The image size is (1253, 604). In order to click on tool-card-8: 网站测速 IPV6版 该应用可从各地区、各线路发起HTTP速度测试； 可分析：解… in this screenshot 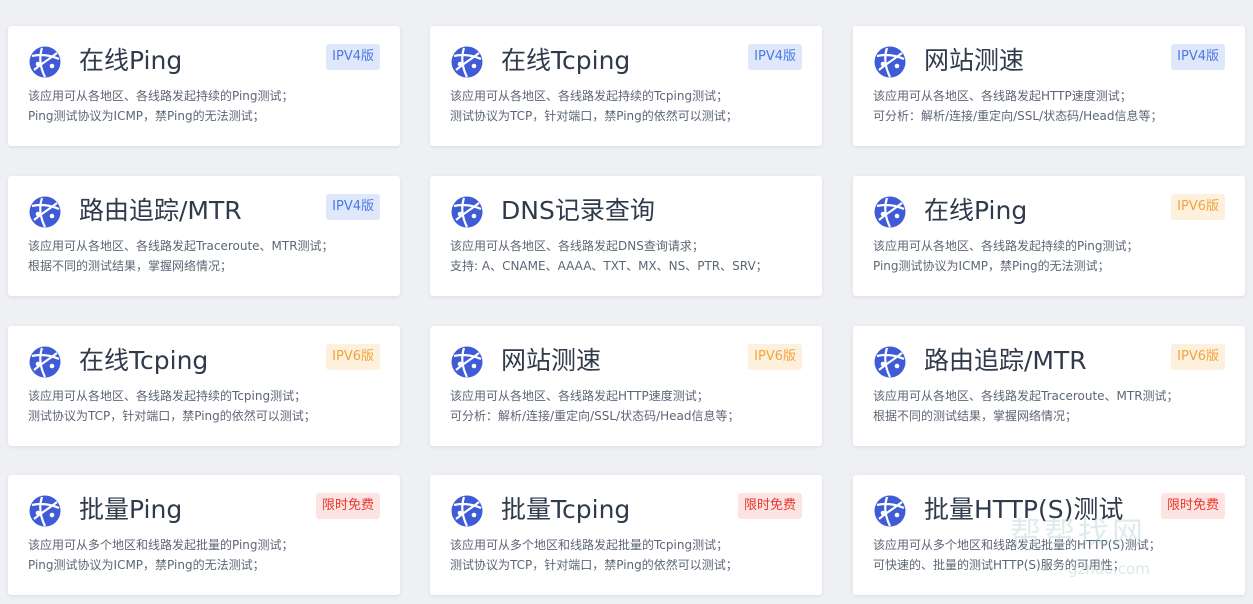, I will do `click(626, 386)`.